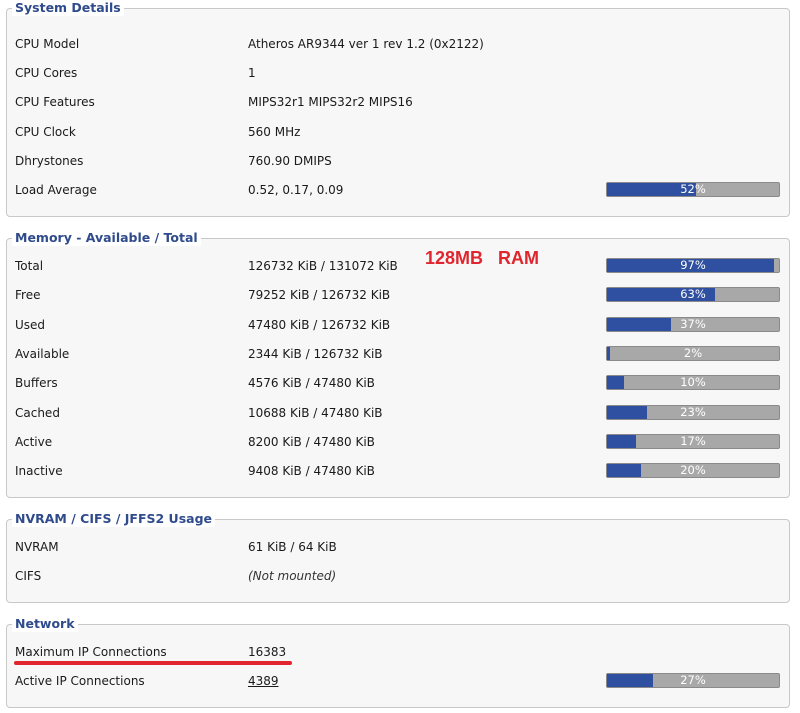 The width and height of the screenshot is (800, 713). Describe the element at coordinates (49, 161) in the screenshot. I see `dhrystones-label: Dhrystones` at that location.